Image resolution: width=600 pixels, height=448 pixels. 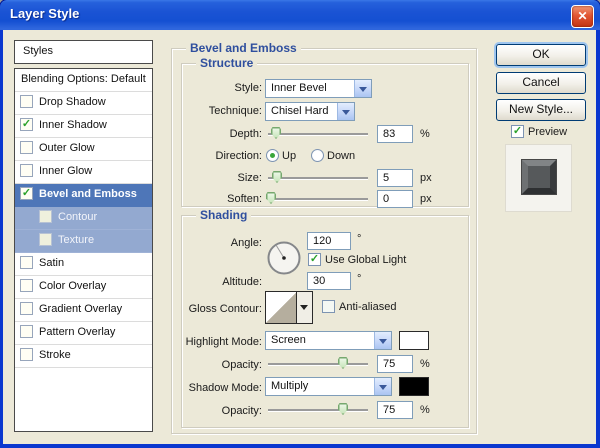 I want to click on highlight-opacity-slider, so click(x=318, y=363).